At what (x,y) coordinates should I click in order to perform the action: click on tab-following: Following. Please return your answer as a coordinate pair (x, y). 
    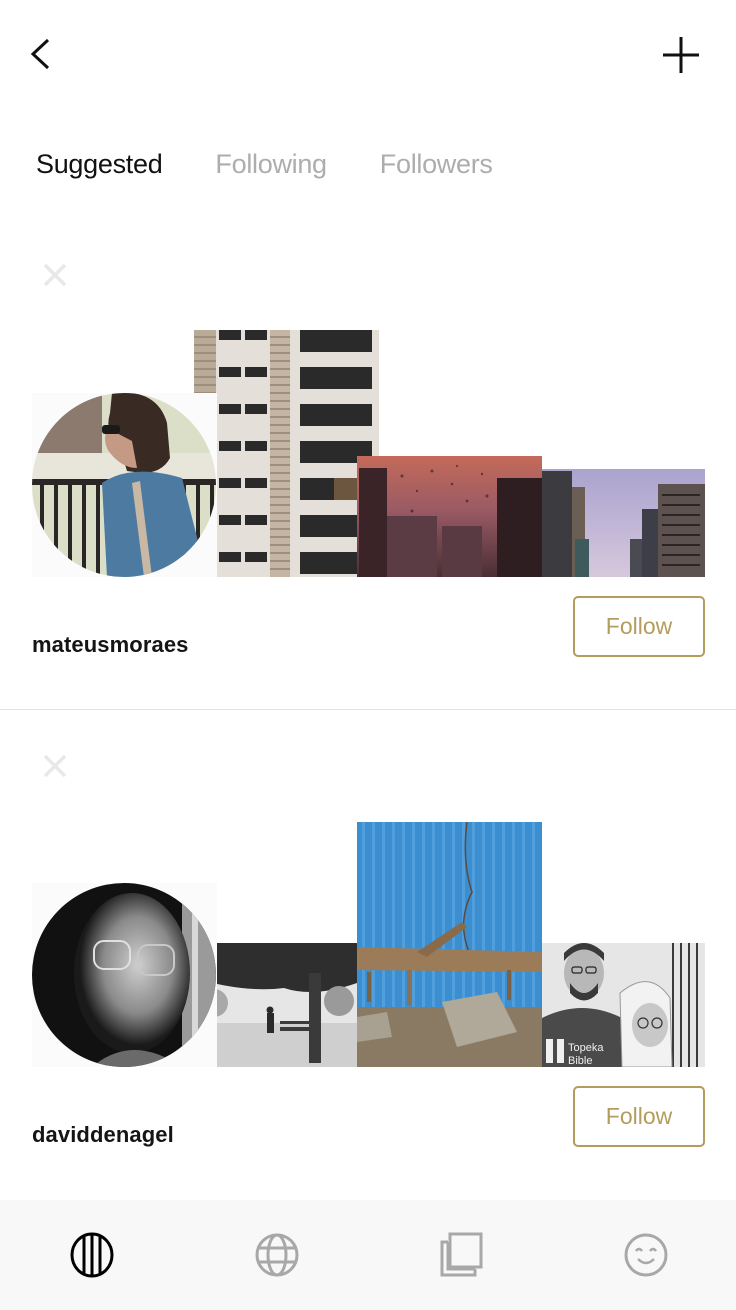
    Looking at the image, I should click on (271, 164).